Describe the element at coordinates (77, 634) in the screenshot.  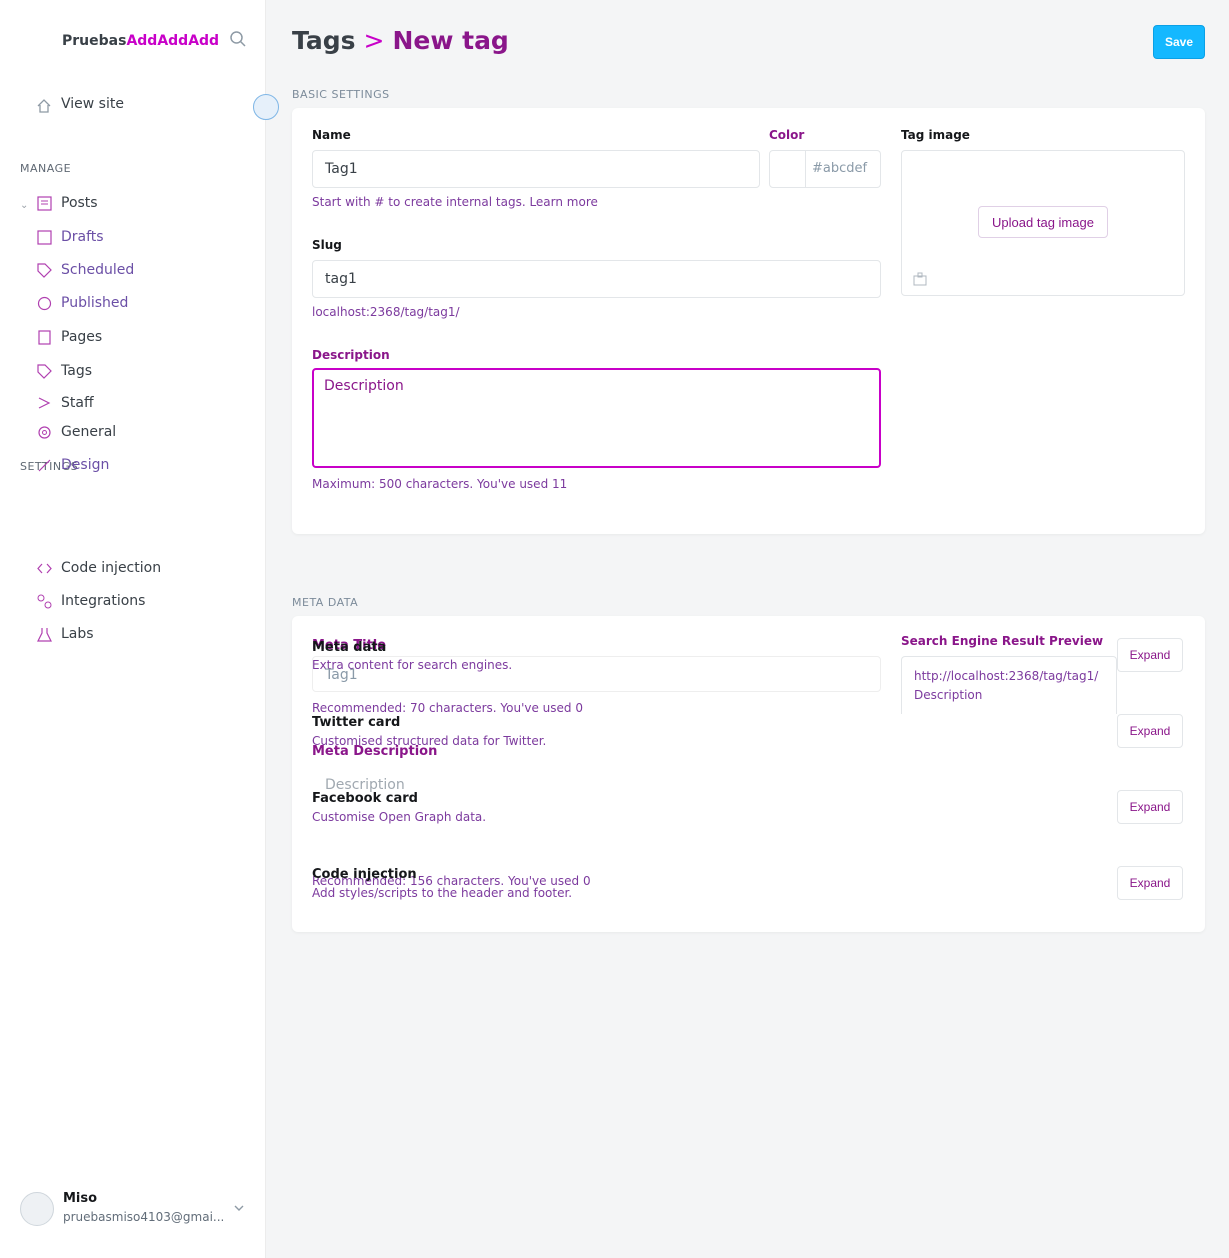
I see `sidebar-item-label: Labs` at that location.